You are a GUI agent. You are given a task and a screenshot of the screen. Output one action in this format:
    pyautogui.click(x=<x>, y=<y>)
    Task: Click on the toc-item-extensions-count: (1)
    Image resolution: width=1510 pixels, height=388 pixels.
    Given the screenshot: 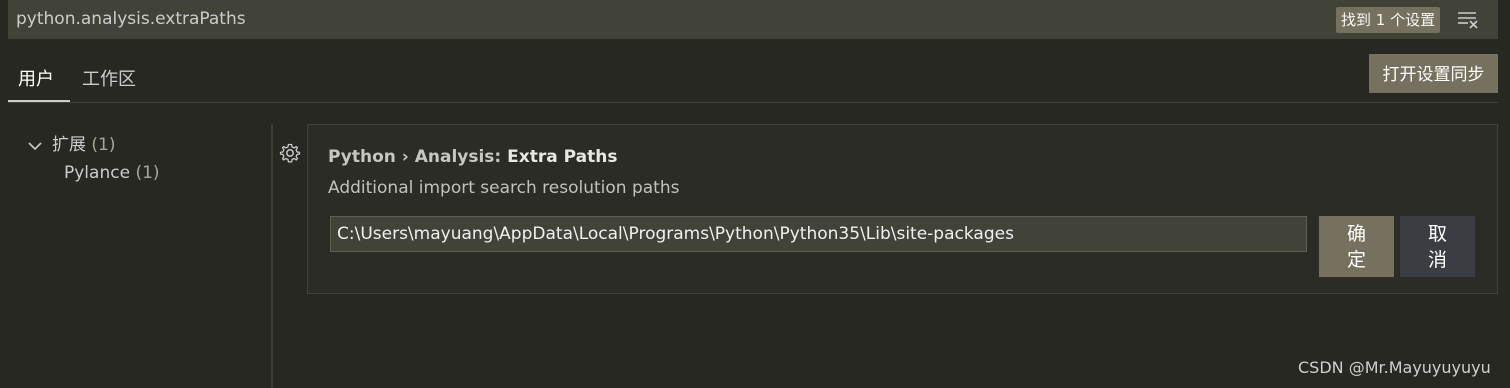 What is the action you would take?
    pyautogui.click(x=103, y=145)
    